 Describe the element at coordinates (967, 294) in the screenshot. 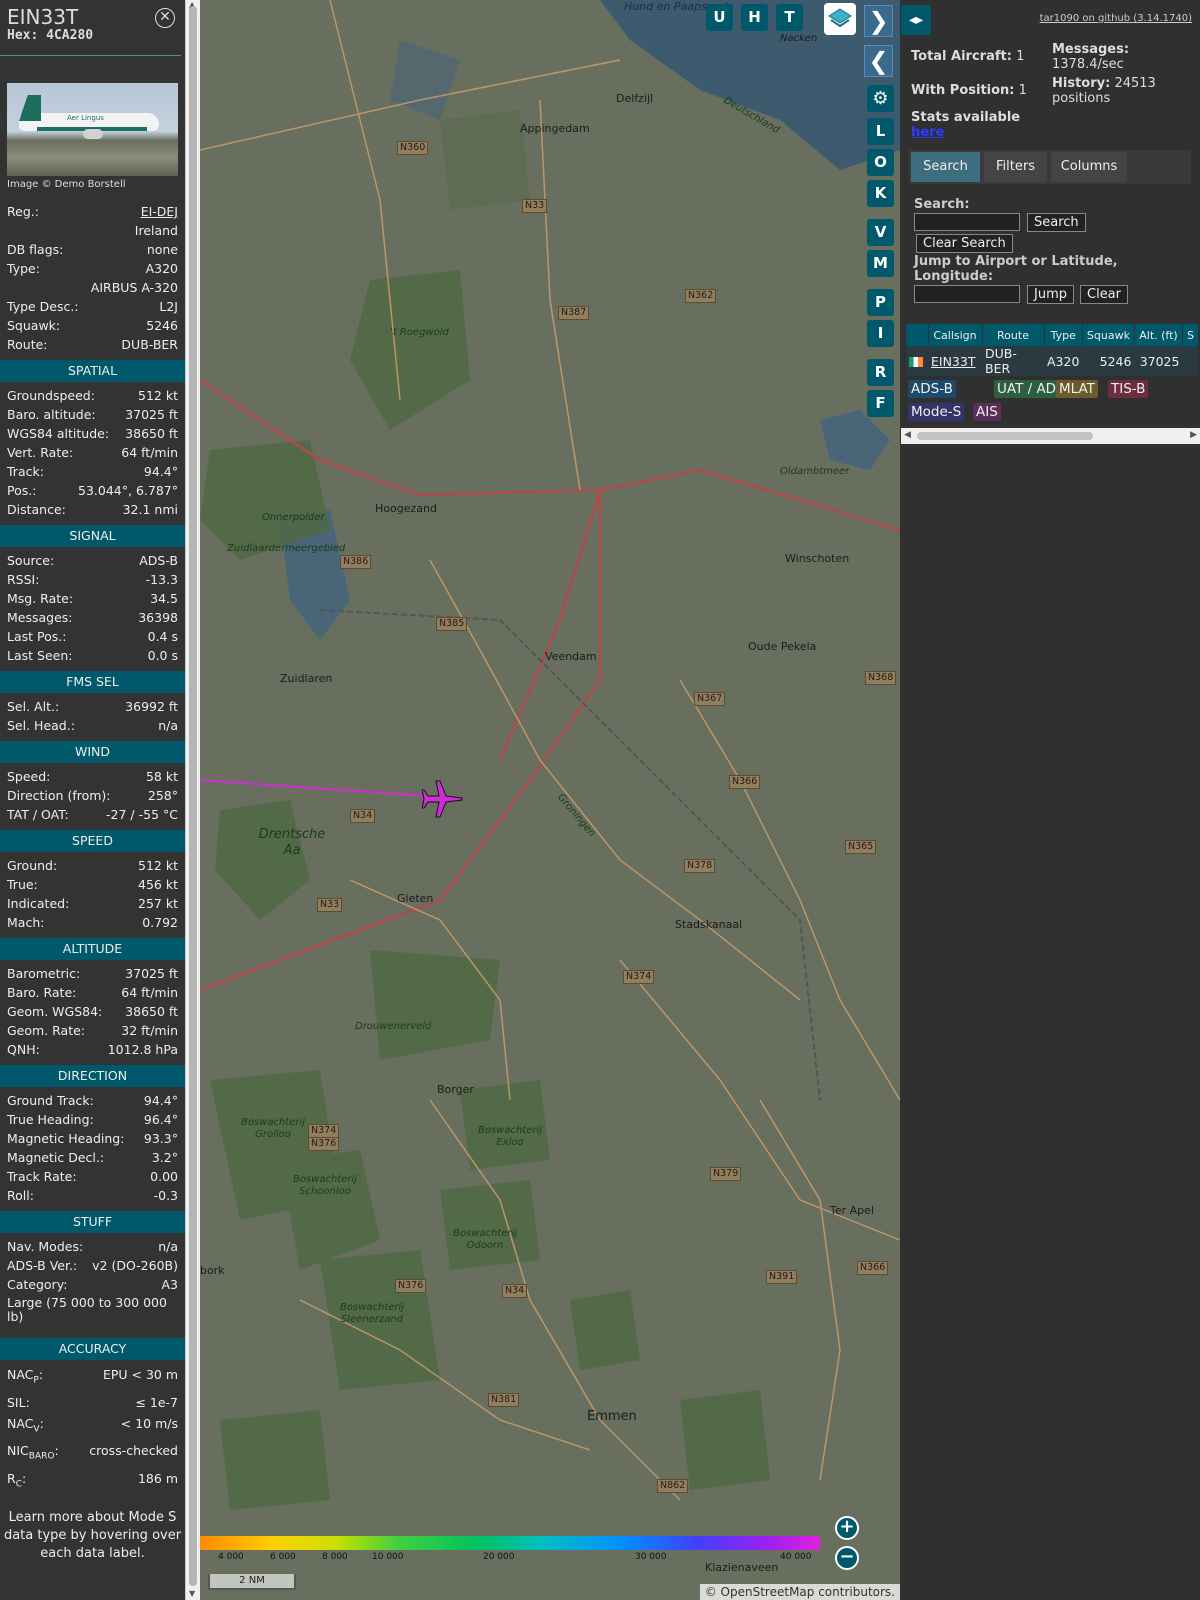

I see `jump-input` at that location.